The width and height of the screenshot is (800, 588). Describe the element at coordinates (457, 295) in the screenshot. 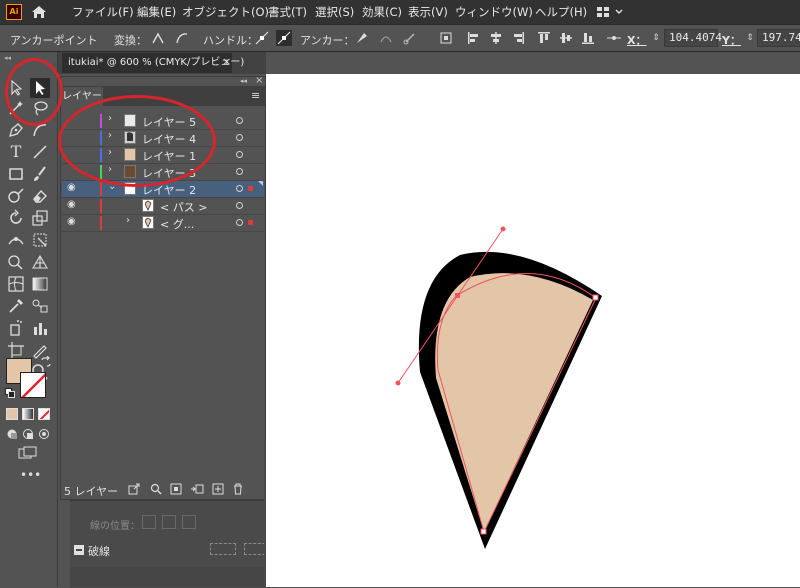

I see `anchor-point-selected` at that location.